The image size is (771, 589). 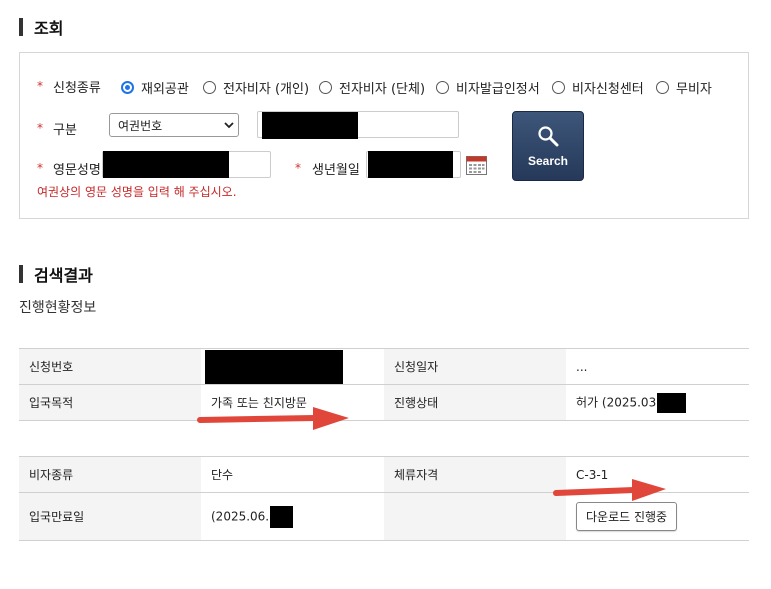 I want to click on redacted-passport-number, so click(x=310, y=125).